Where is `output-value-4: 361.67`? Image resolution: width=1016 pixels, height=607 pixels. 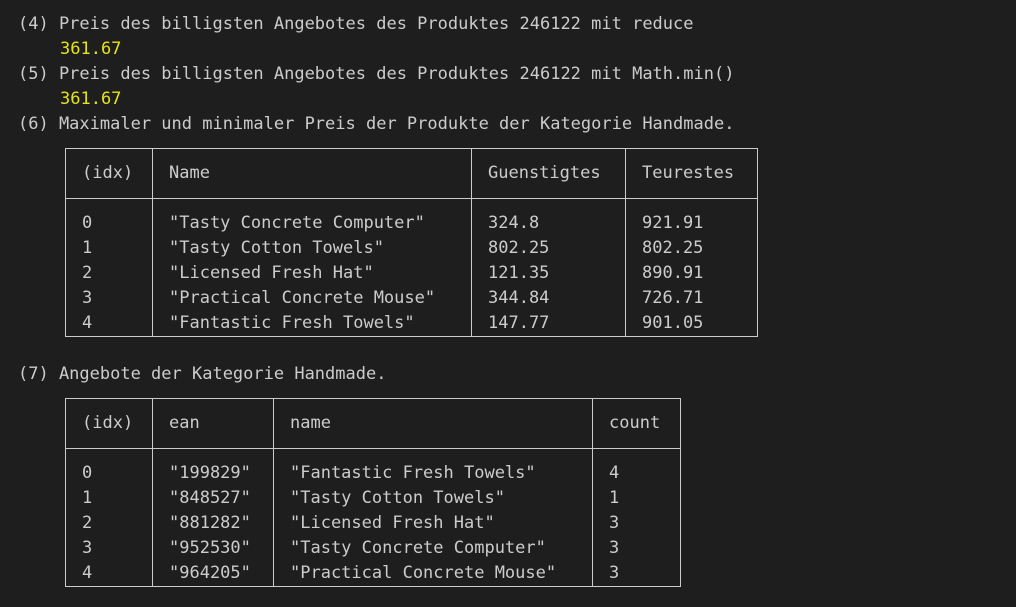 output-value-4: 361.67 is located at coordinates (91, 49).